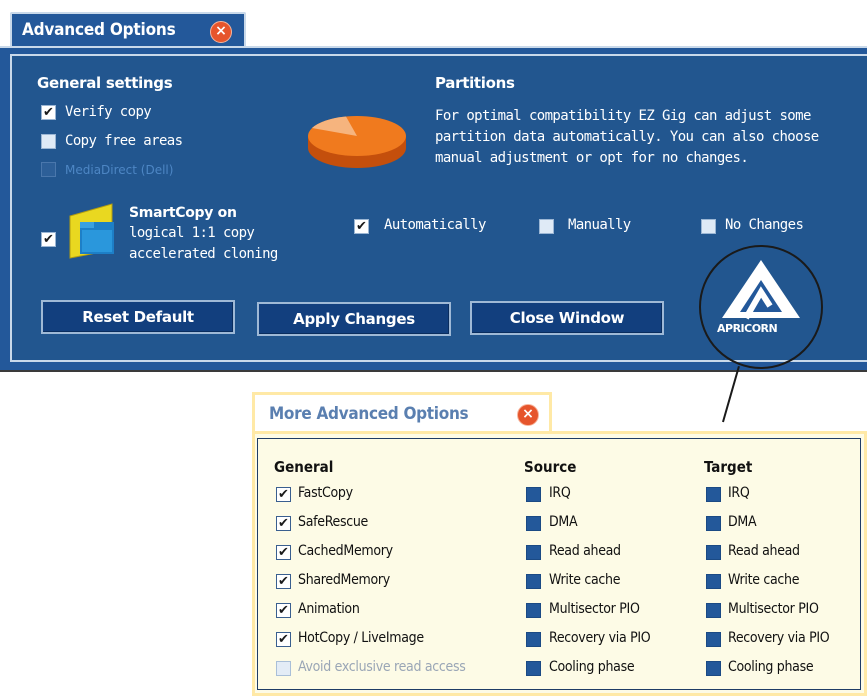  Describe the element at coordinates (713, 639) in the screenshot. I see `target-recovery-via-pio-checkbox` at that location.